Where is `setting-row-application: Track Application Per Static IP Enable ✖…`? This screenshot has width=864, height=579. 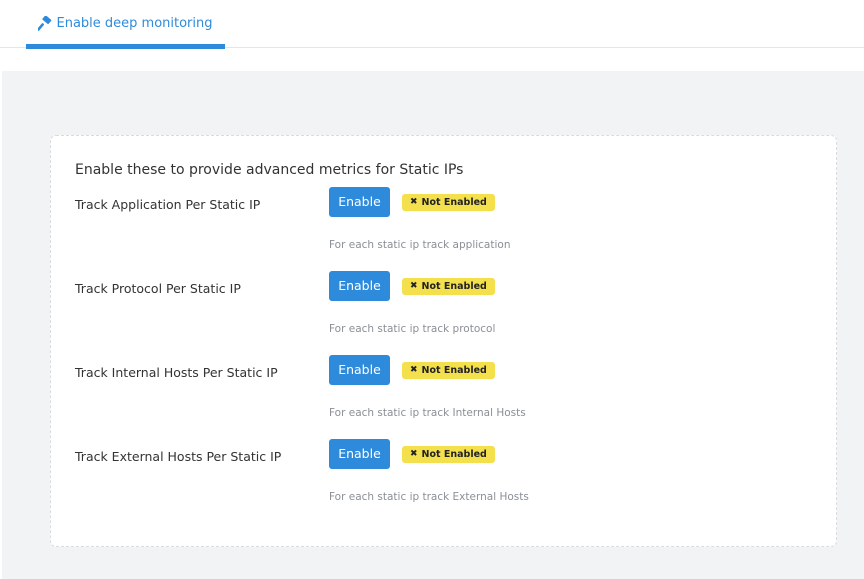
setting-row-application: Track Application Per Static IP Enable ✖… is located at coordinates (444, 229).